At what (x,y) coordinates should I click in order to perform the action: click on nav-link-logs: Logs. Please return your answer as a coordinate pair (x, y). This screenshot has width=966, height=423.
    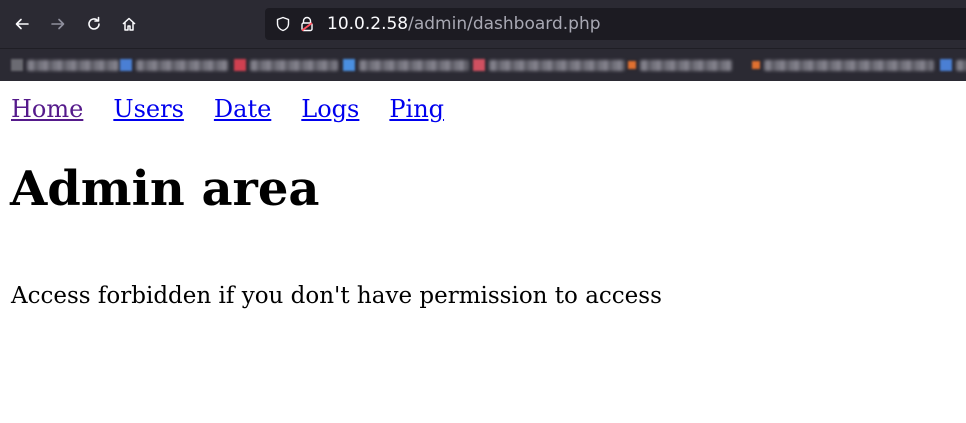
    Looking at the image, I should click on (330, 109).